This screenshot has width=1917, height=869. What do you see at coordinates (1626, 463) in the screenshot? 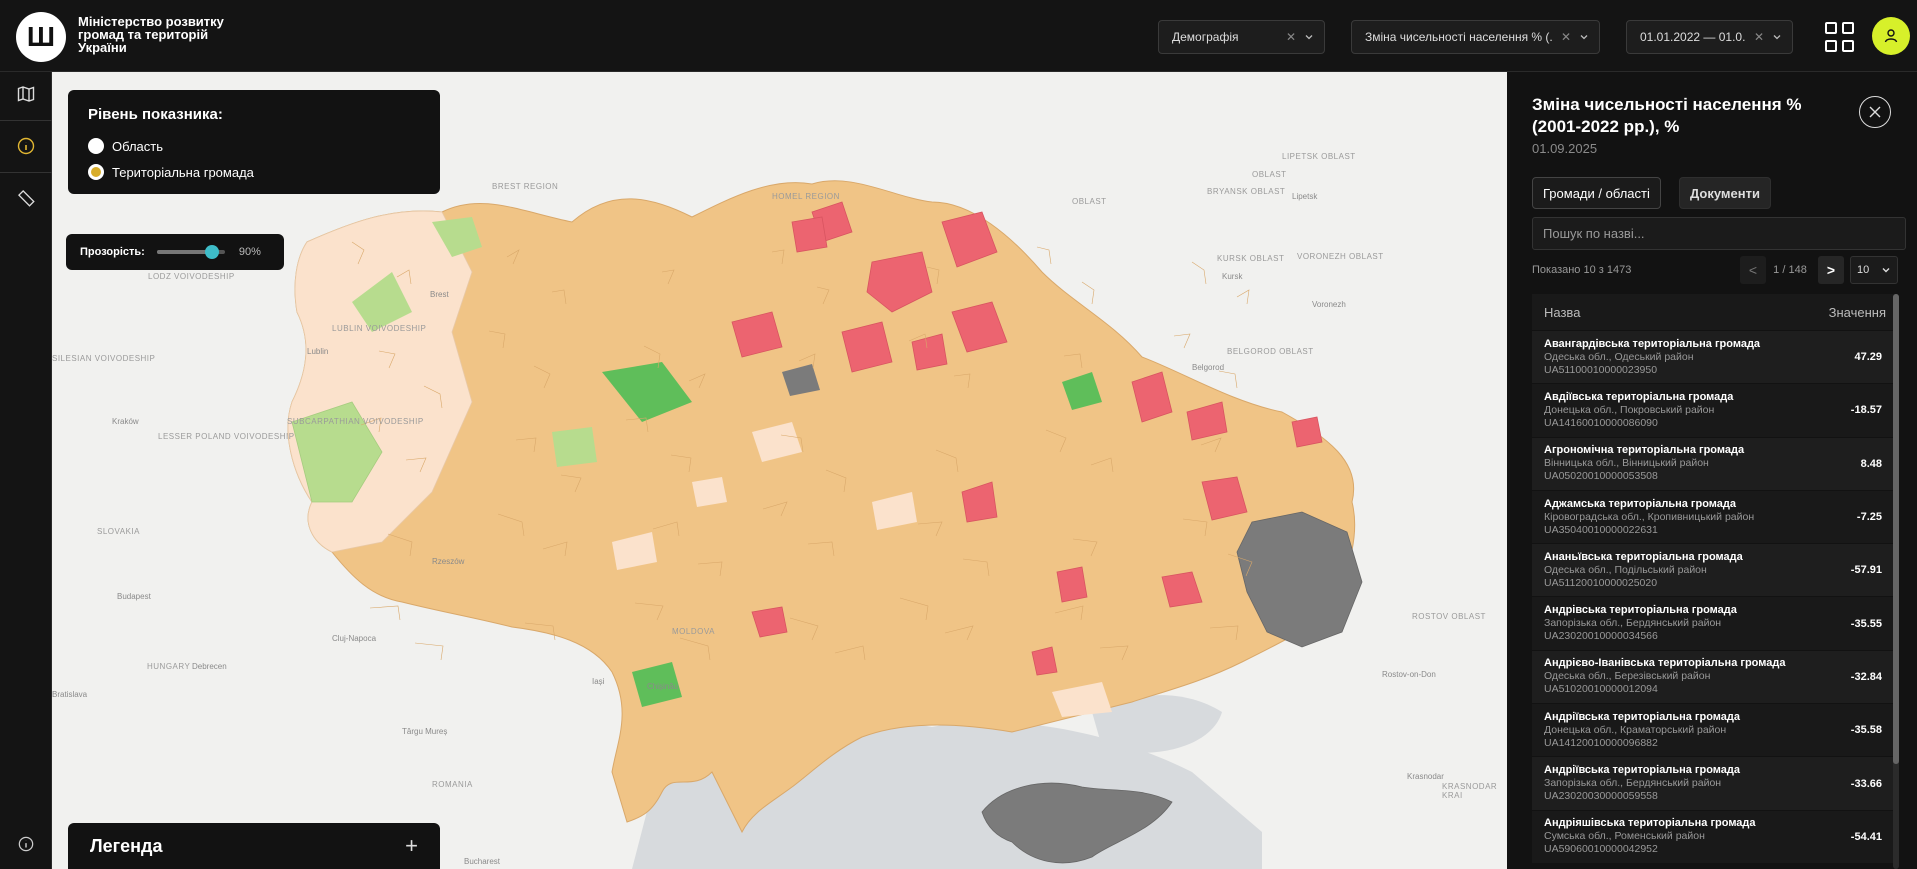
I see `row-region: Вінницька обл., Вінницький район` at bounding box center [1626, 463].